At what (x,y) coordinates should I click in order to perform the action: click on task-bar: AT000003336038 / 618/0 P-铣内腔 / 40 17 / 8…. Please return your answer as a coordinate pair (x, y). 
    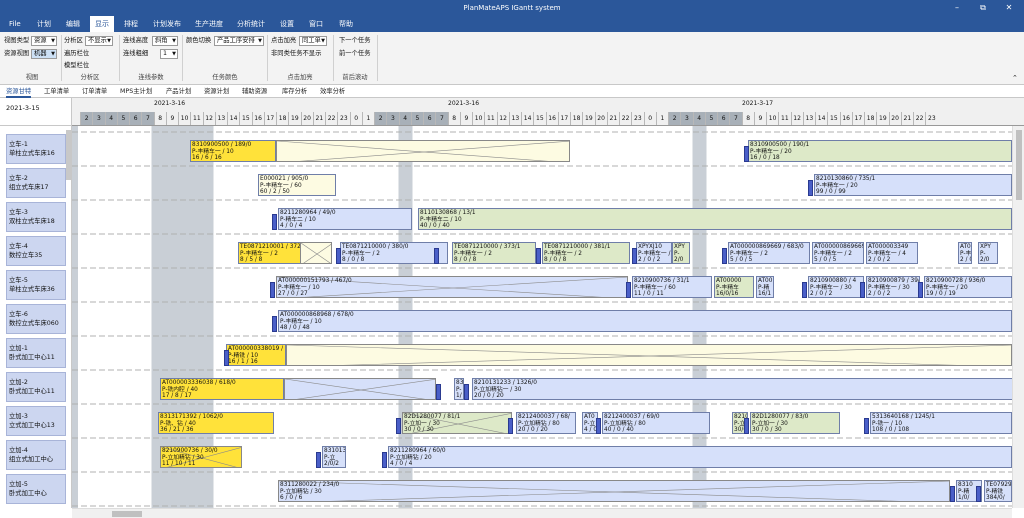
    Looking at the image, I should click on (222, 389).